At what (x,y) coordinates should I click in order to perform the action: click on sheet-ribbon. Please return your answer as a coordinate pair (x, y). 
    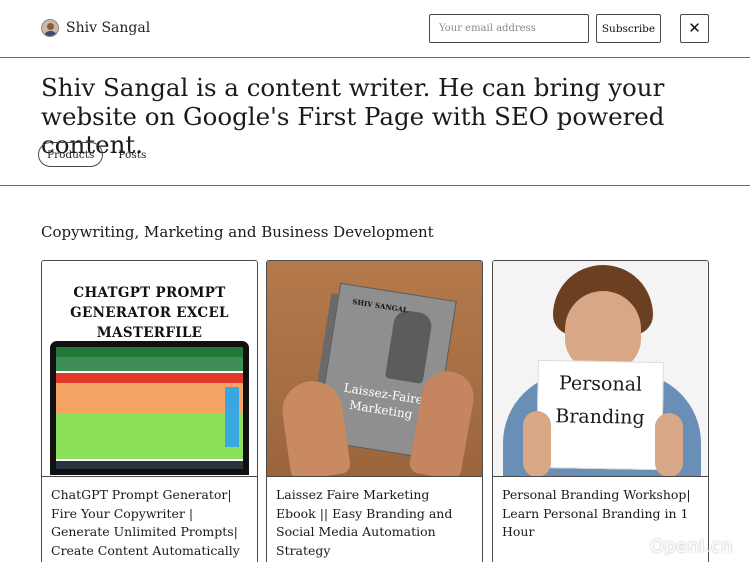
    Looking at the image, I should click on (149, 364).